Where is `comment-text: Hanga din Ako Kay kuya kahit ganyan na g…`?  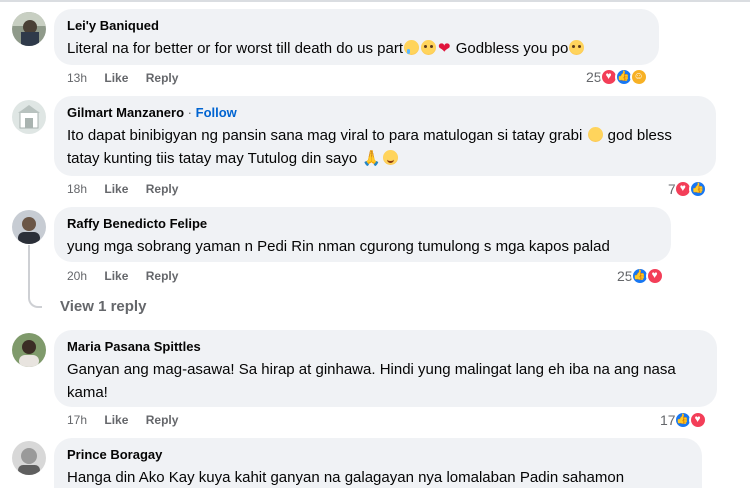 comment-text: Hanga din Ako Kay kuya kahit ganyan na g… is located at coordinates (346, 477).